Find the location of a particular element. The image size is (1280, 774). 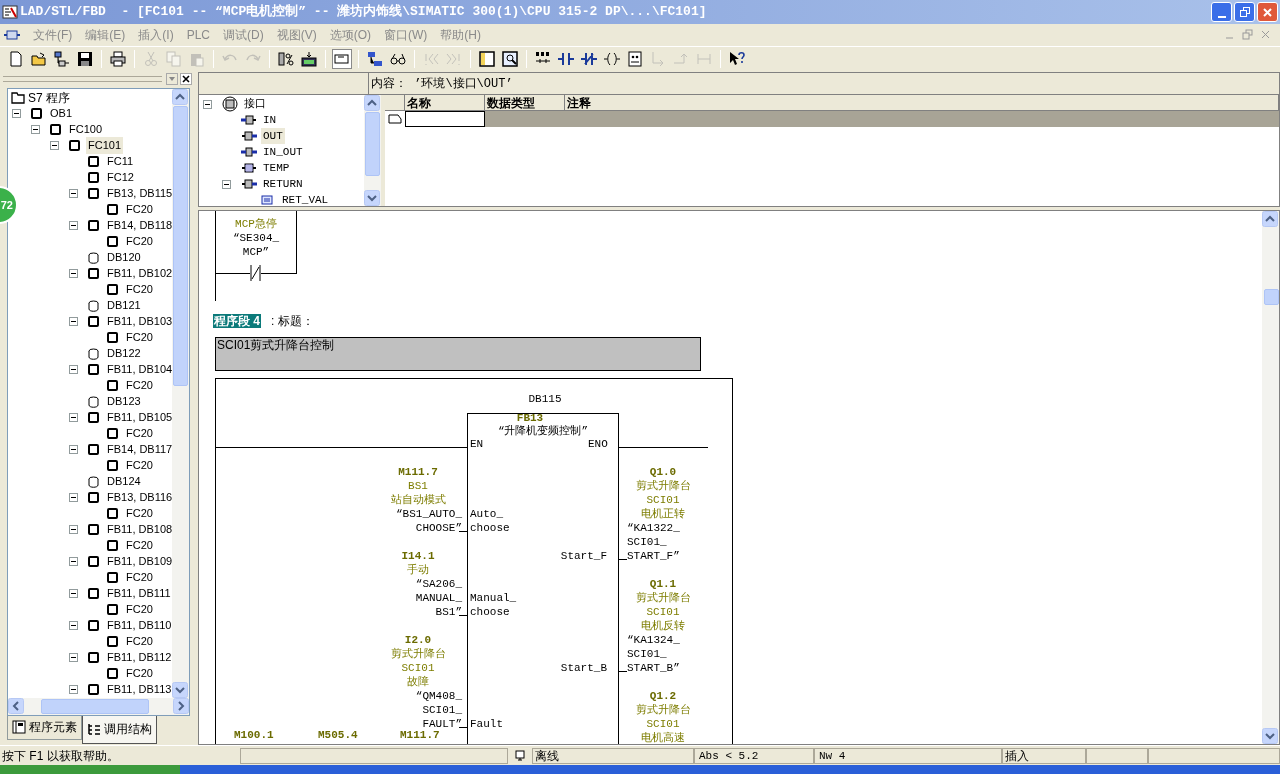

tree-item: 接口 is located at coordinates (255, 104).